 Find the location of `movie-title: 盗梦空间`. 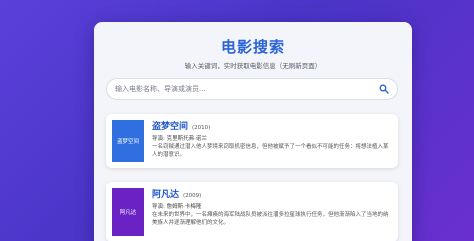

movie-title: 盗梦空间 is located at coordinates (170, 127).